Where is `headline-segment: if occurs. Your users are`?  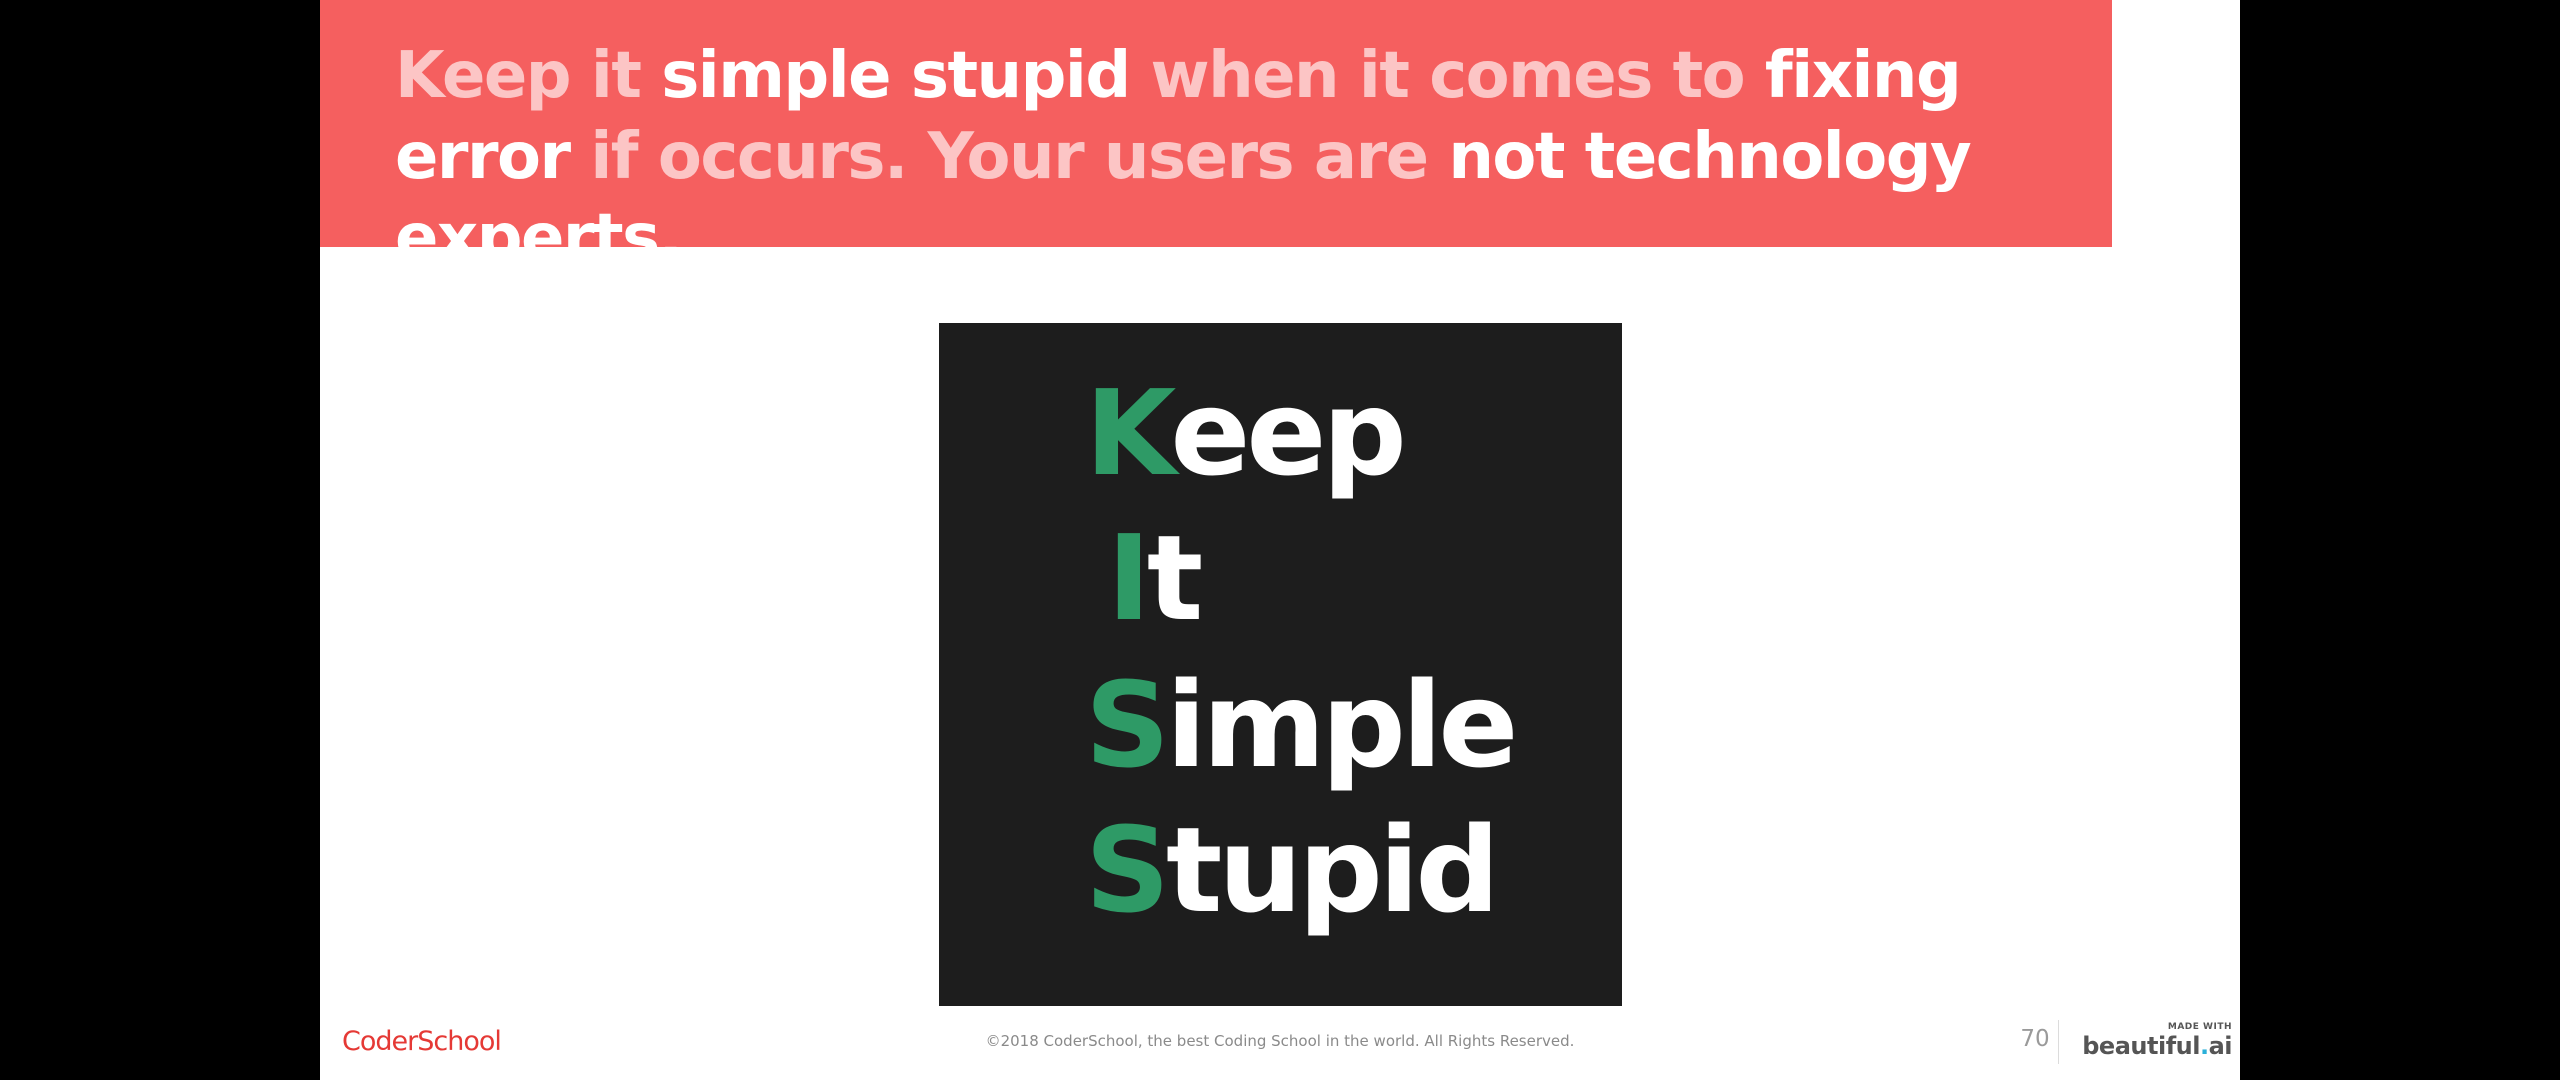 headline-segment: if occurs. Your users are is located at coordinates (1009, 157).